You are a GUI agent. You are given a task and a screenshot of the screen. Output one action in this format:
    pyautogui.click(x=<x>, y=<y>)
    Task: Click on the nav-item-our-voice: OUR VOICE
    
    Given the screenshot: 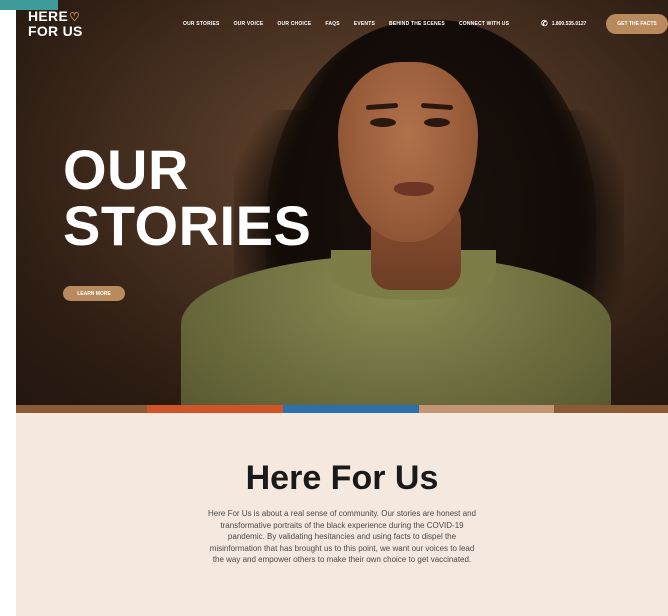 What is the action you would take?
    pyautogui.click(x=249, y=24)
    